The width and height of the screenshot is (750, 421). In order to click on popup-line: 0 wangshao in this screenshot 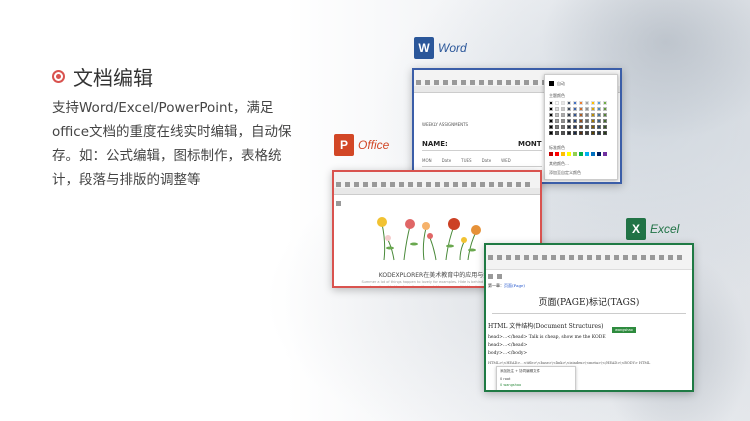, I will do `click(510, 385)`.